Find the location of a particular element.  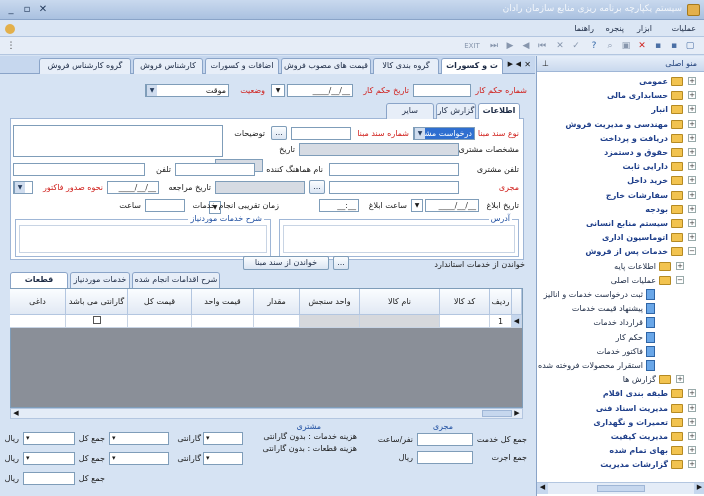

sidebar-item: طبقه بندی اقلام is located at coordinates (643, 393).